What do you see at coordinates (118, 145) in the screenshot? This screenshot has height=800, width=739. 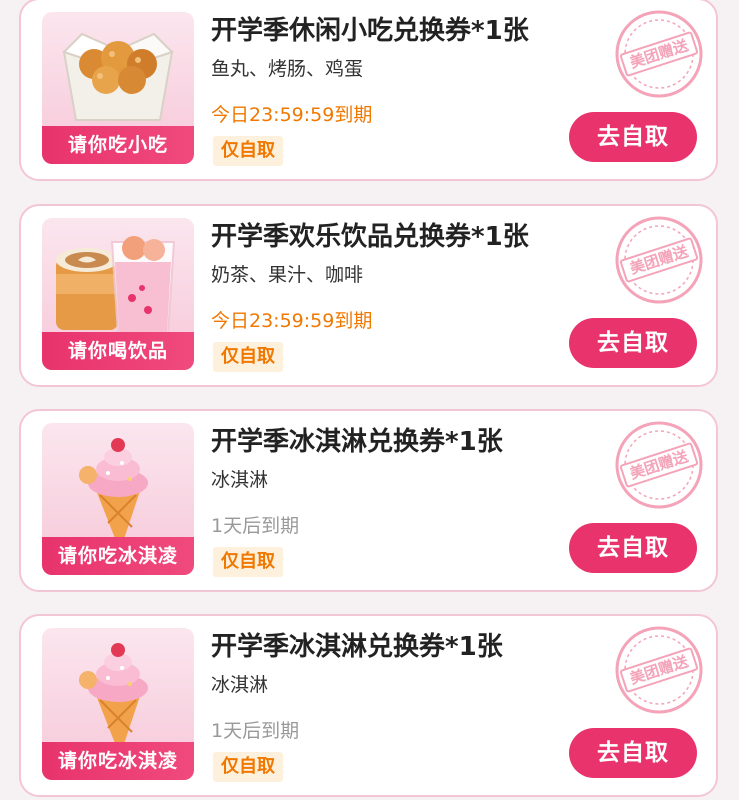 I see `thumbnail-label: 请你吃小吃` at bounding box center [118, 145].